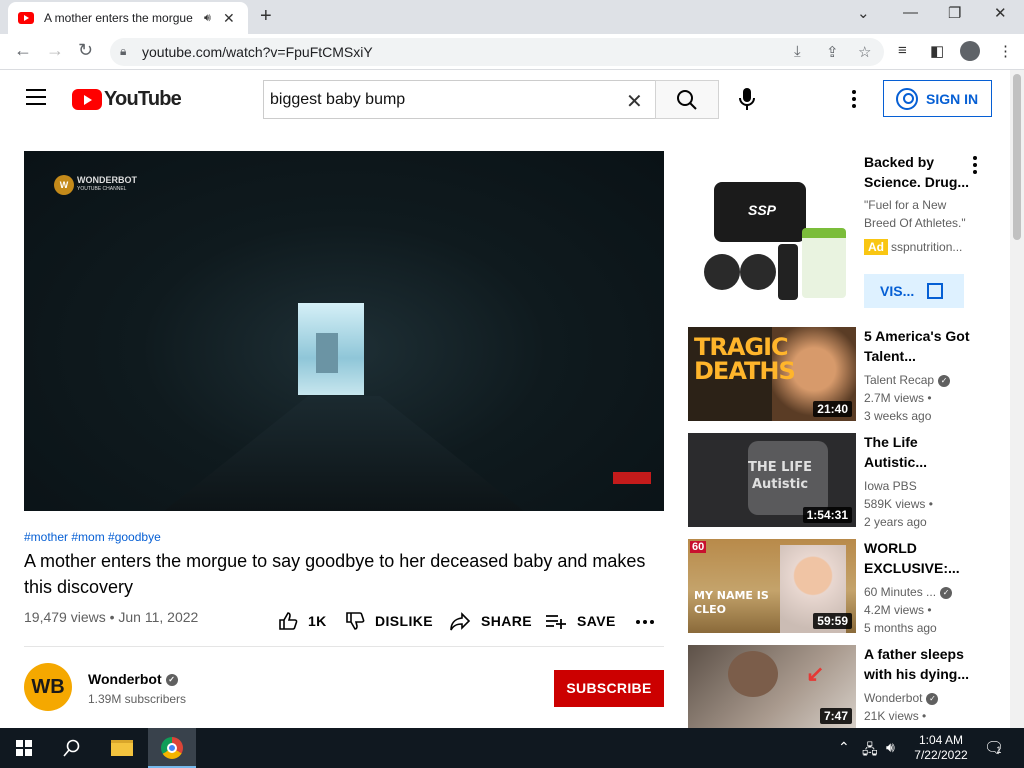  I want to click on youtube-logo: YouTube, so click(127, 99).